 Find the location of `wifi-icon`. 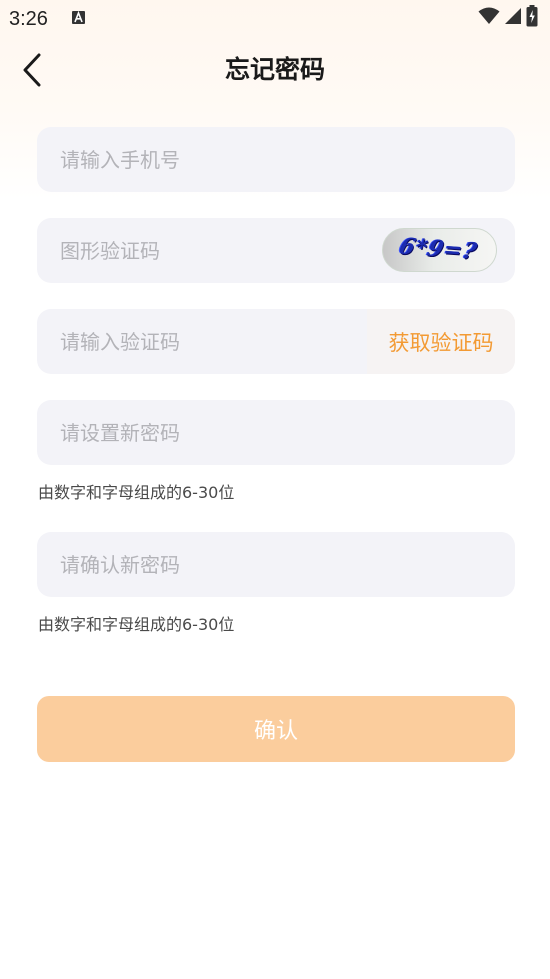

wifi-icon is located at coordinates (489, 18).